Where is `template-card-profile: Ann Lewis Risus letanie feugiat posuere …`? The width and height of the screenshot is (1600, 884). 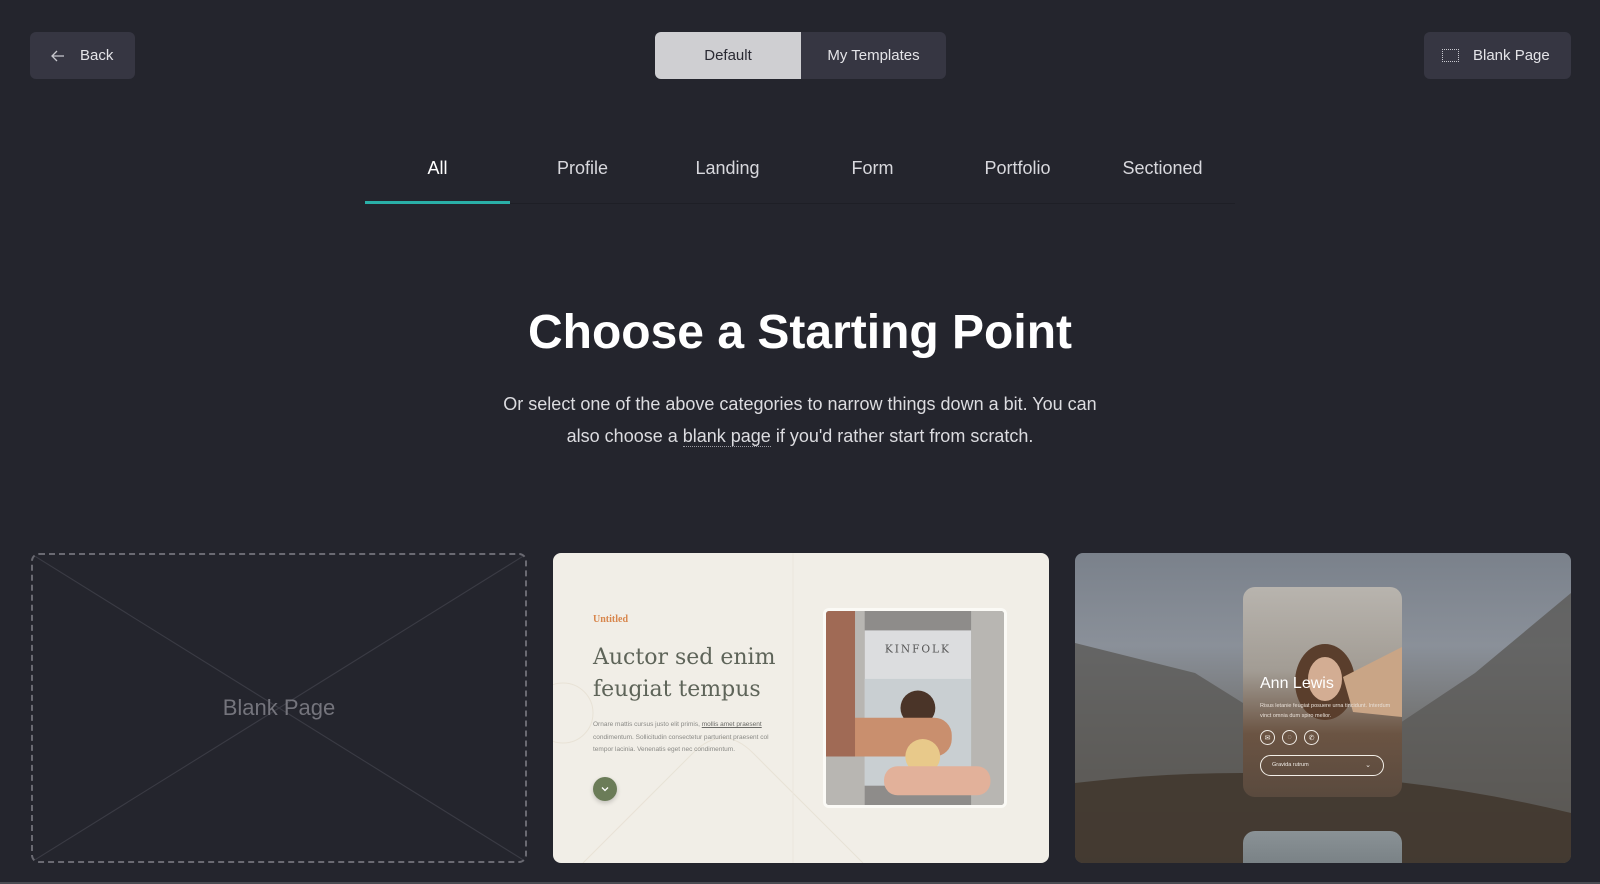 template-card-profile: Ann Lewis Risus letanie feugiat posuere … is located at coordinates (1323, 708).